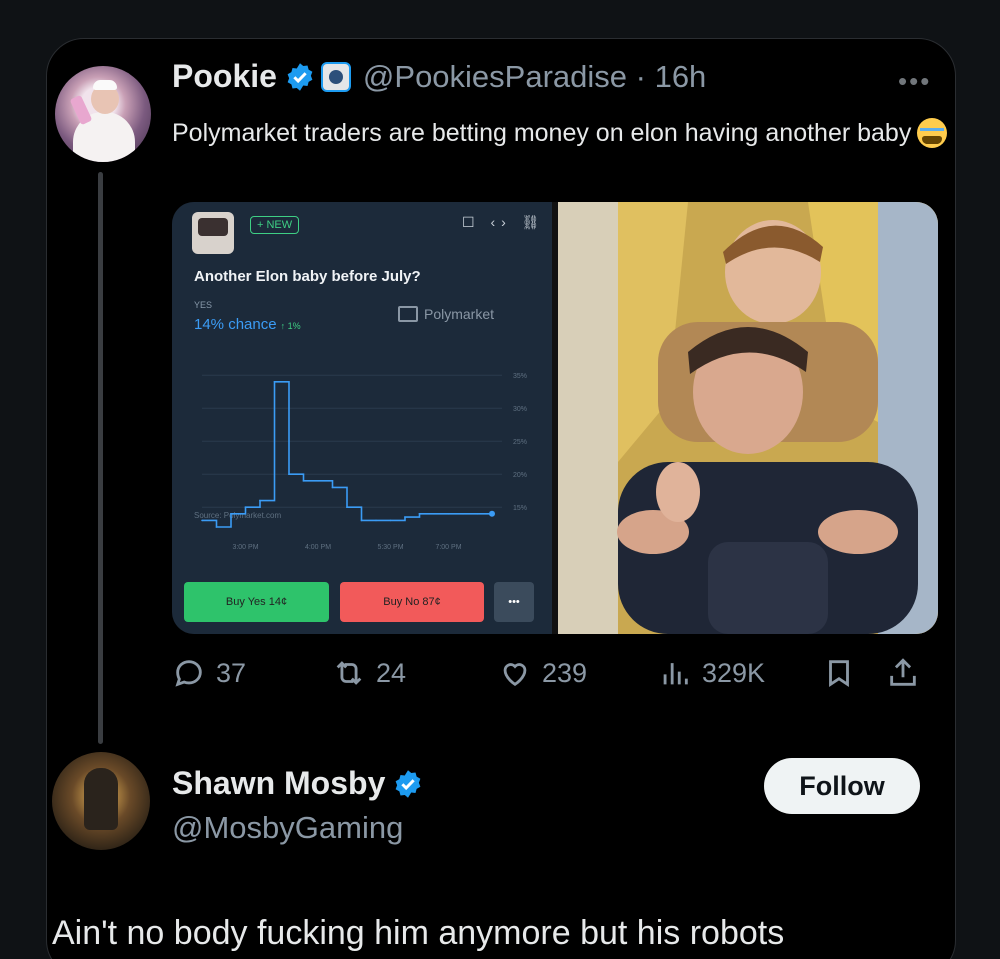 This screenshot has width=1000, height=959. I want to click on tweet-actions: 37 24 239 329K, so click(556, 676).